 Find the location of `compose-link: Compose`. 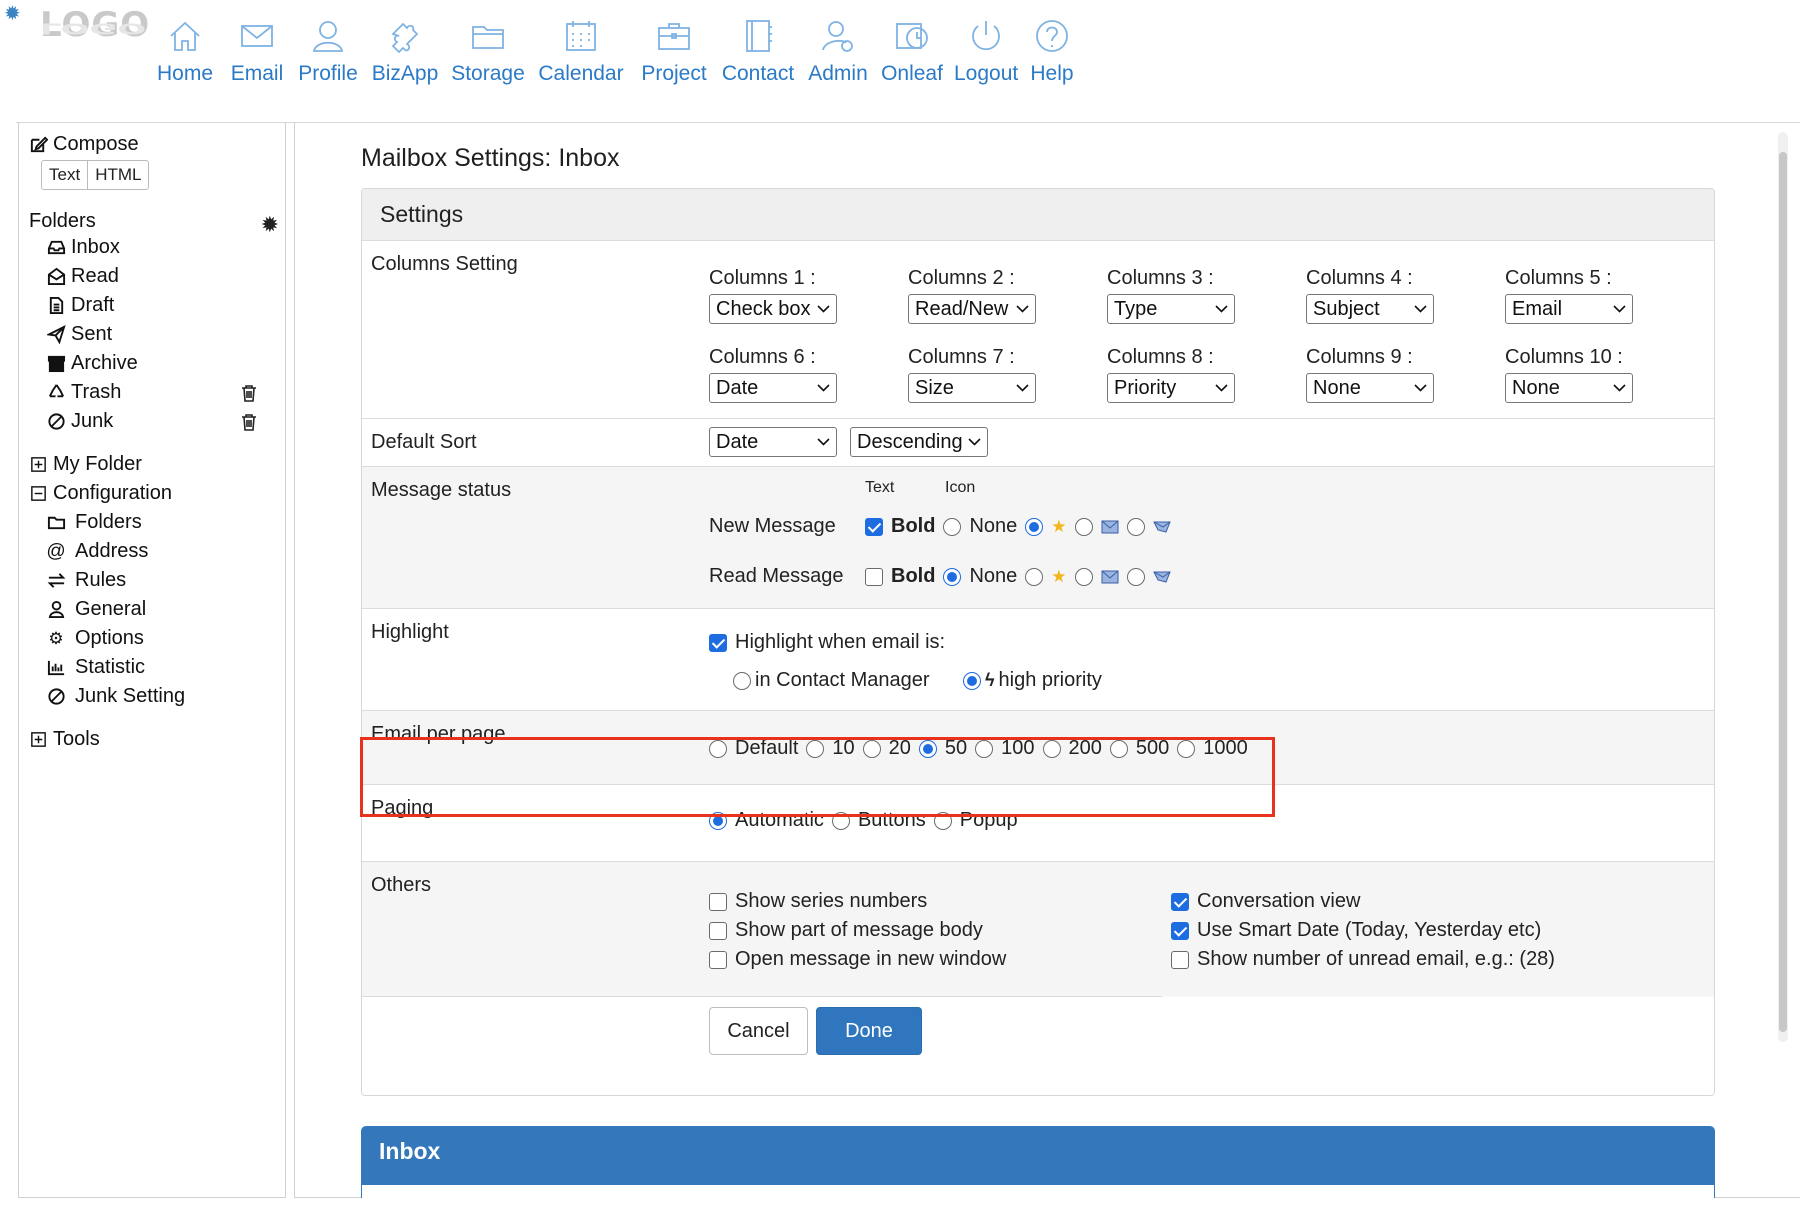

compose-link: Compose is located at coordinates (83, 144).